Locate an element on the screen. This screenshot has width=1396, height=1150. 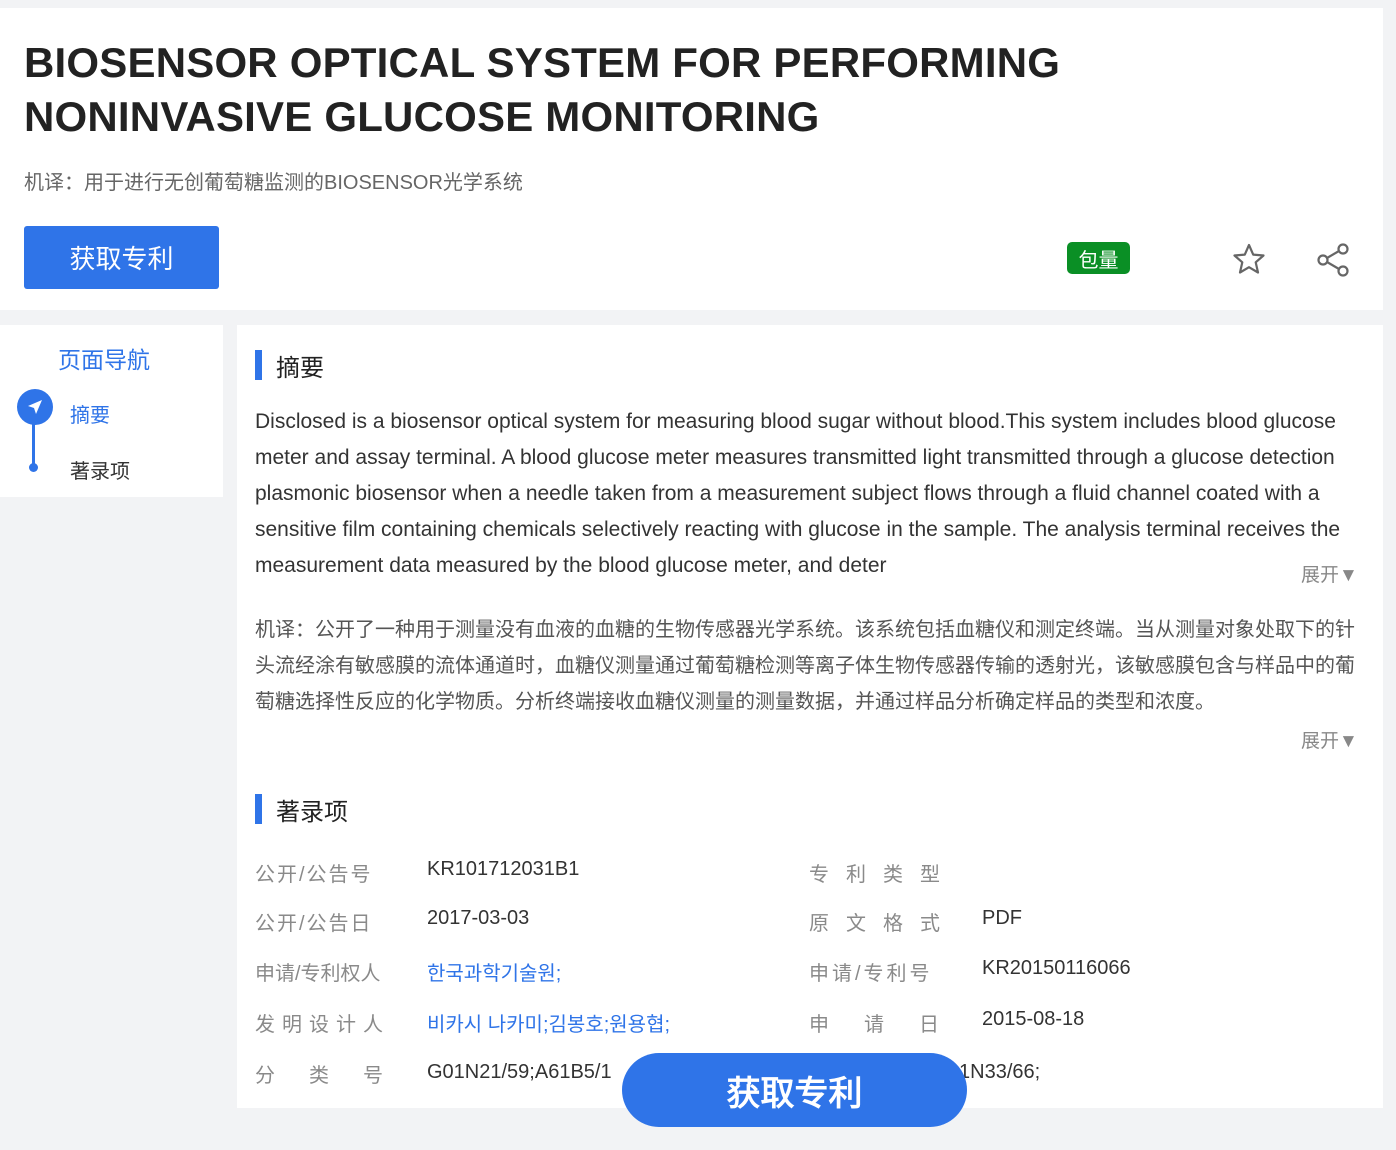
nav-track is located at coordinates (33, 444).